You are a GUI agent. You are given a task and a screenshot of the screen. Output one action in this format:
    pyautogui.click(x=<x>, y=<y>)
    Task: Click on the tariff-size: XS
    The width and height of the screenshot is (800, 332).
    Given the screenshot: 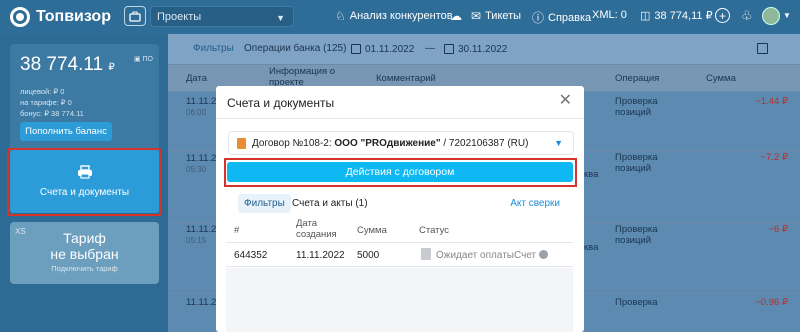 What is the action you would take?
    pyautogui.click(x=20, y=231)
    